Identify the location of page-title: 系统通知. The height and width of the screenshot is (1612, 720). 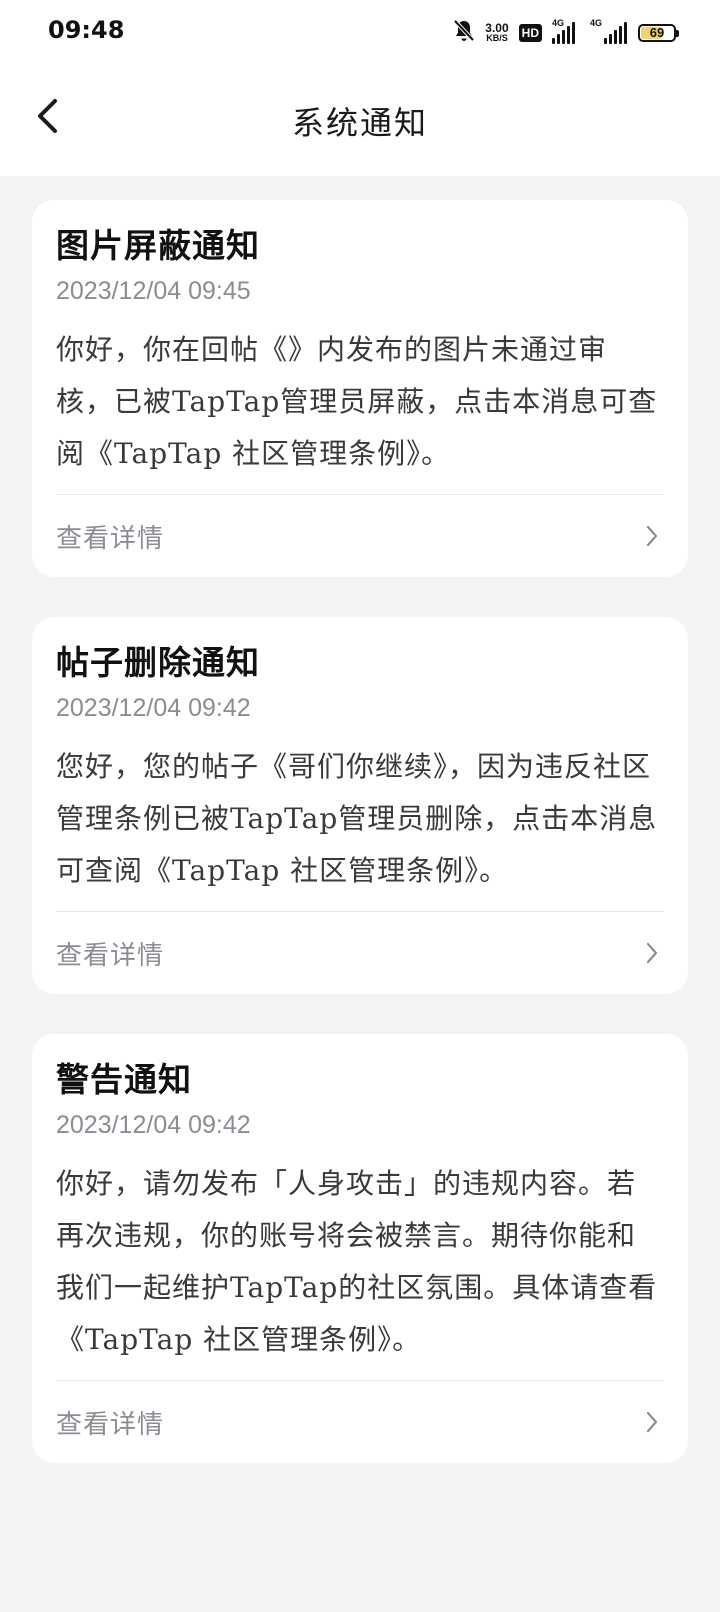
(359, 123).